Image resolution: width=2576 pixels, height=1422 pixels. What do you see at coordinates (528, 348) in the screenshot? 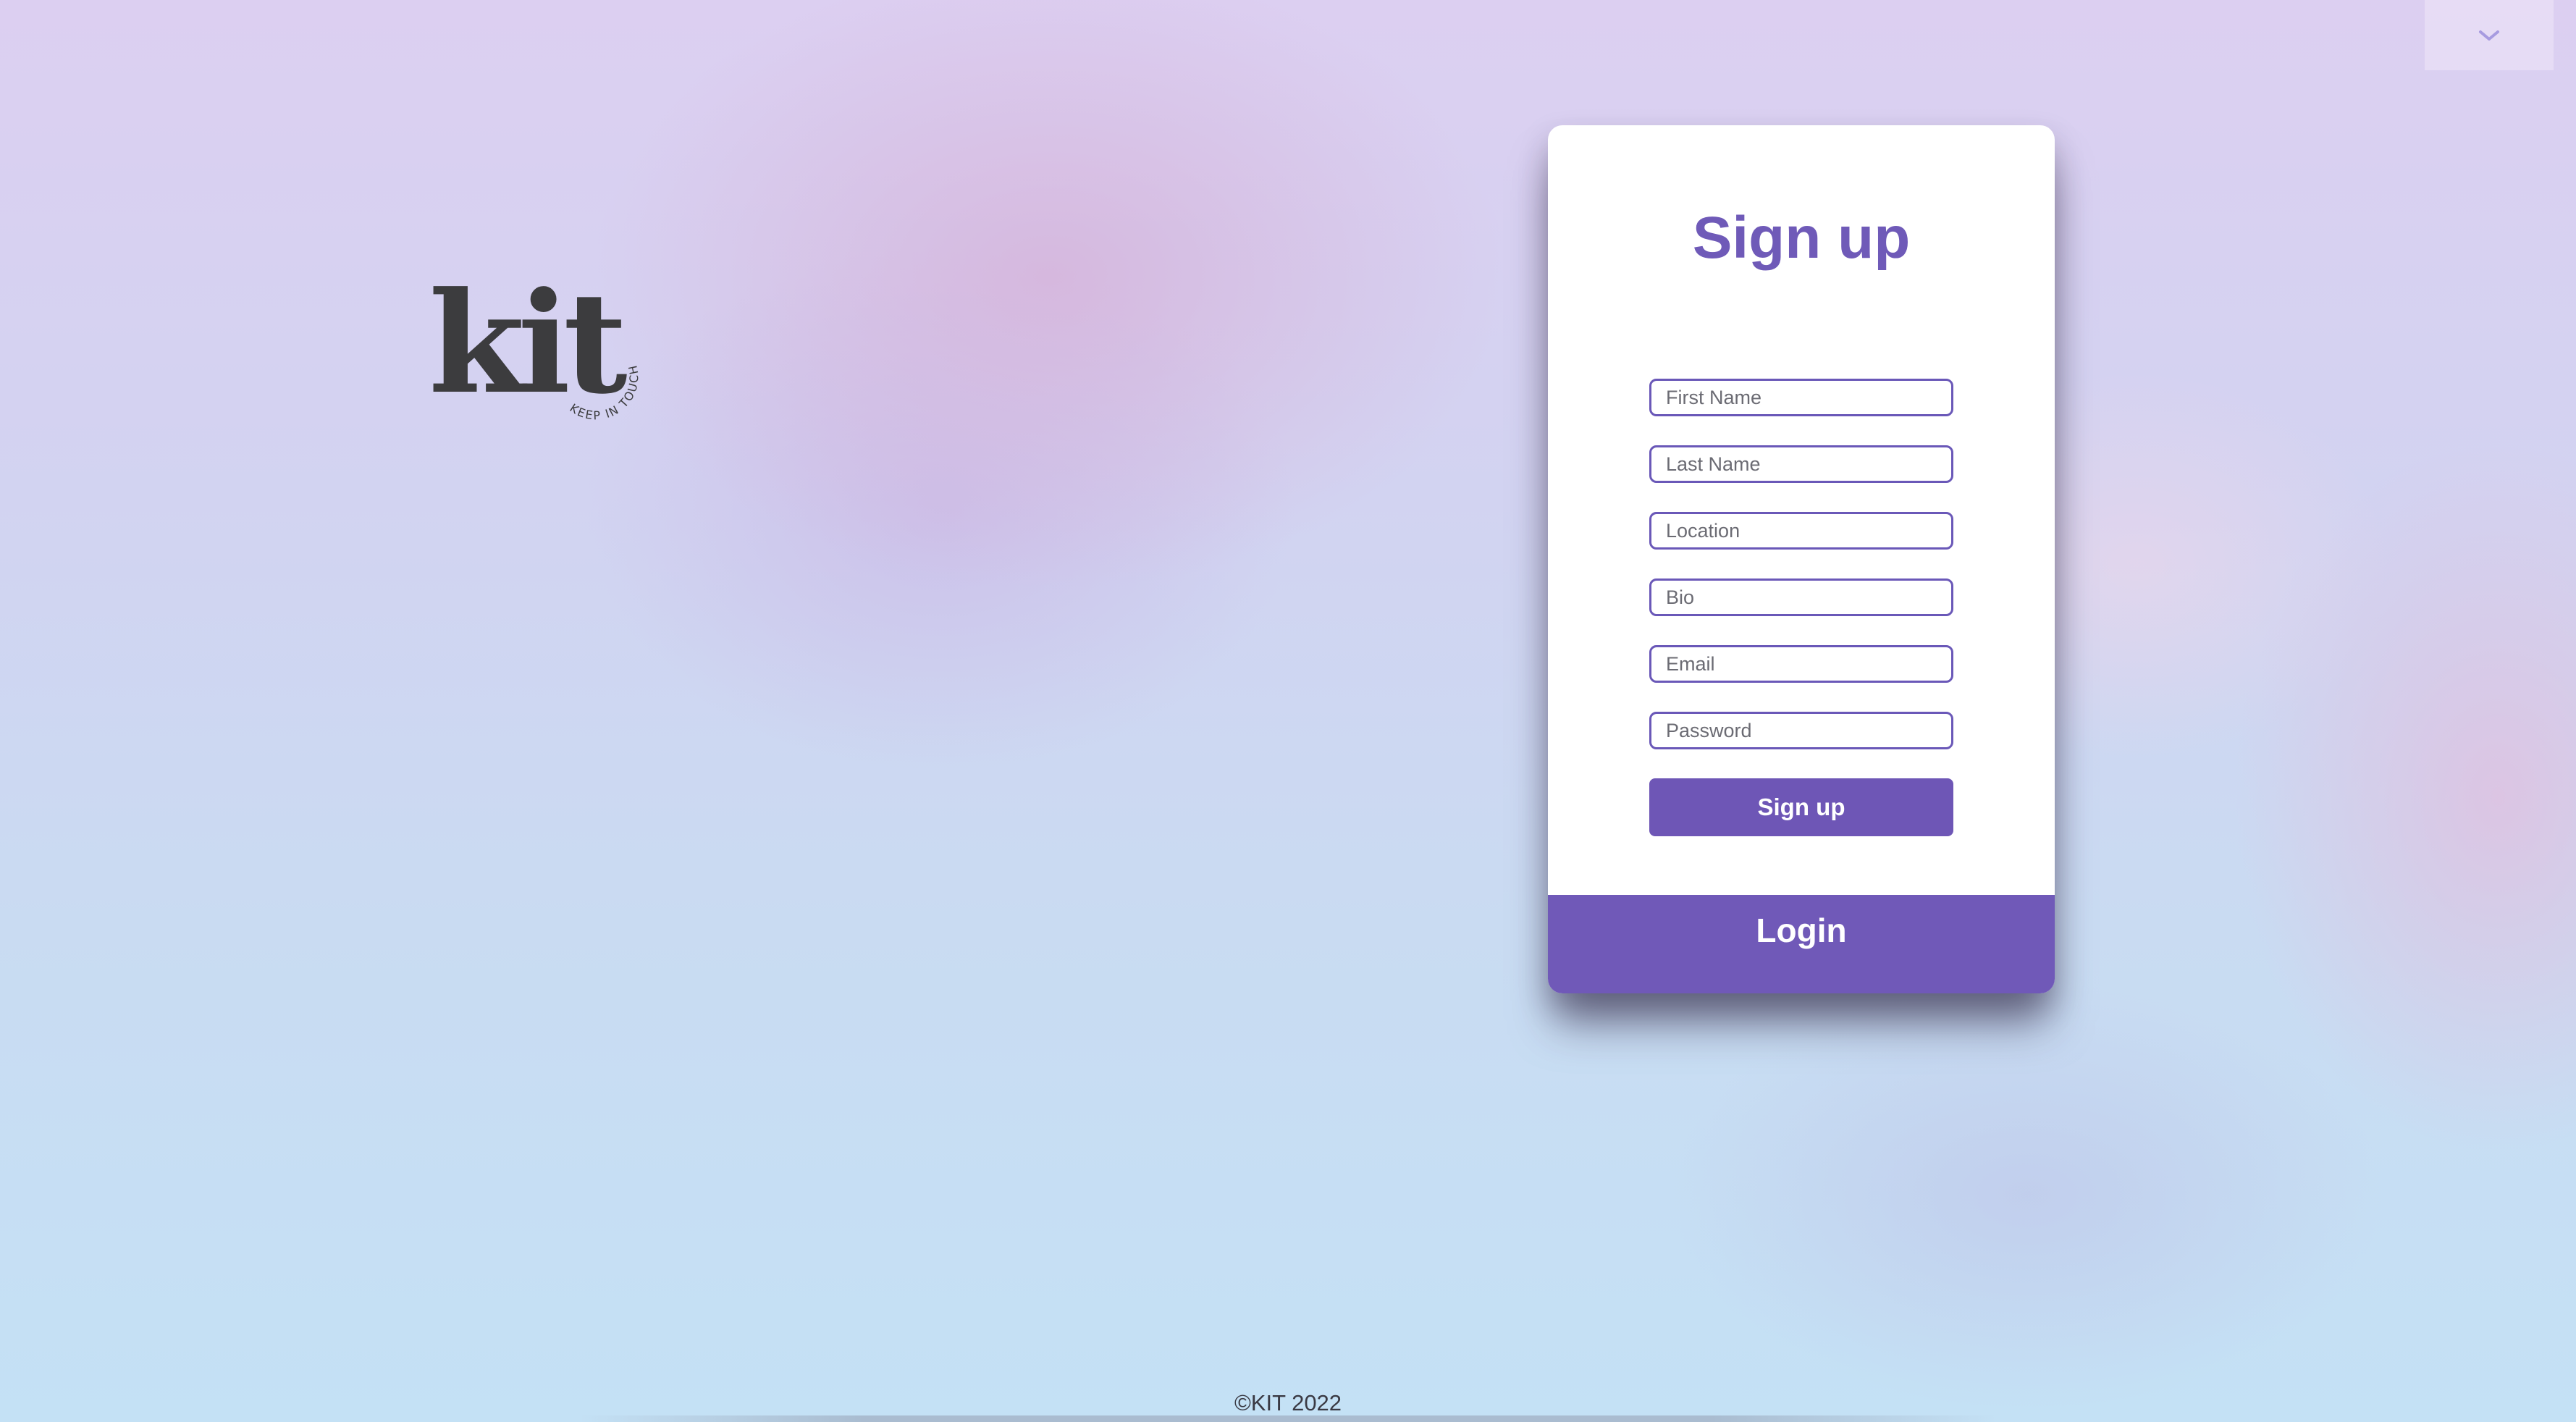
I see `svg-text: kit` at bounding box center [528, 348].